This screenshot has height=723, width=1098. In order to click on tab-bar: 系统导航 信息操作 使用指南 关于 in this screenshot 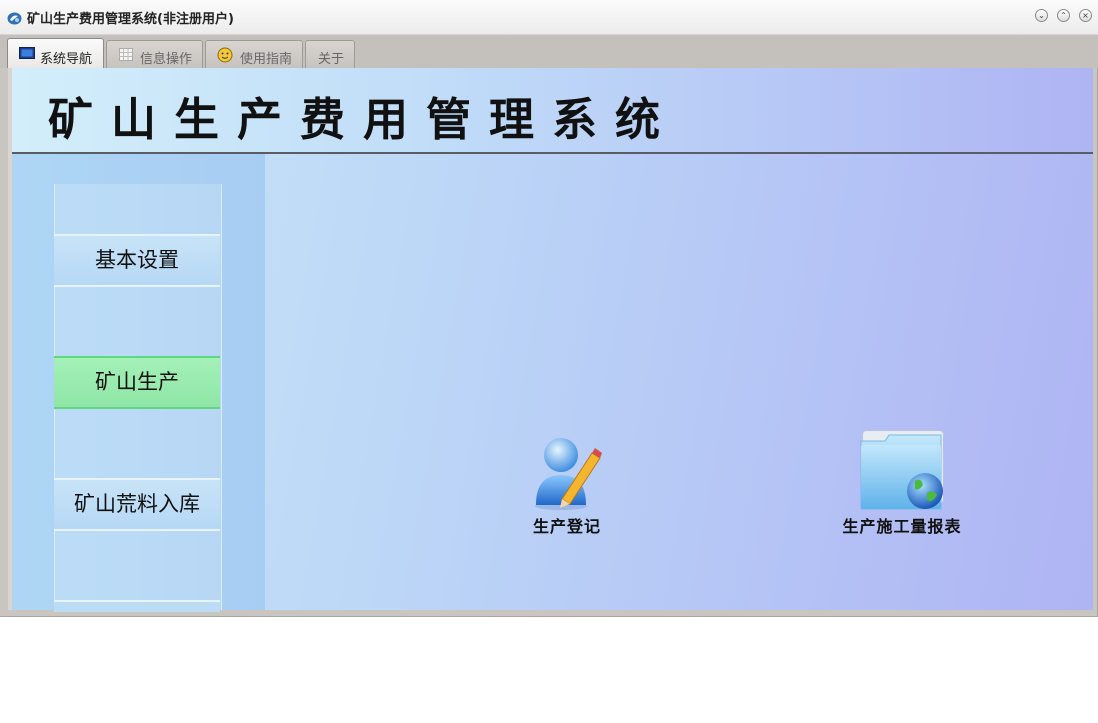, I will do `click(549, 51)`.